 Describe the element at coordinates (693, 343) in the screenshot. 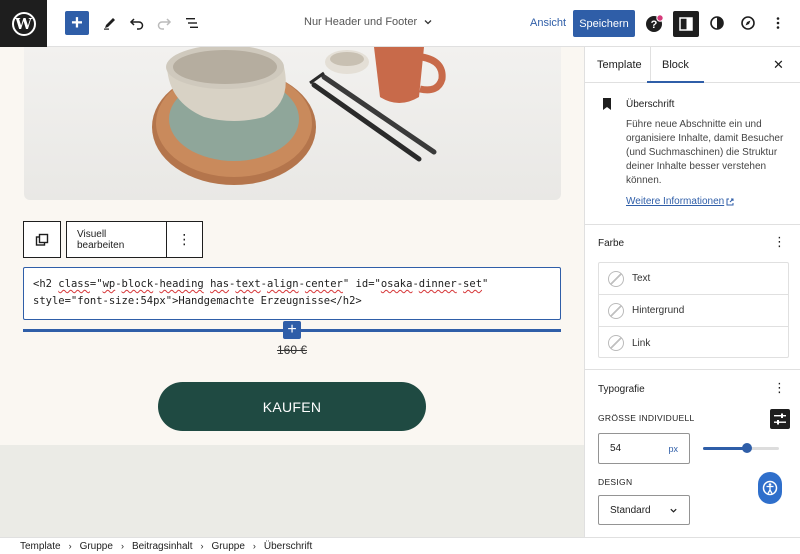

I see `color-item-link: Link` at that location.